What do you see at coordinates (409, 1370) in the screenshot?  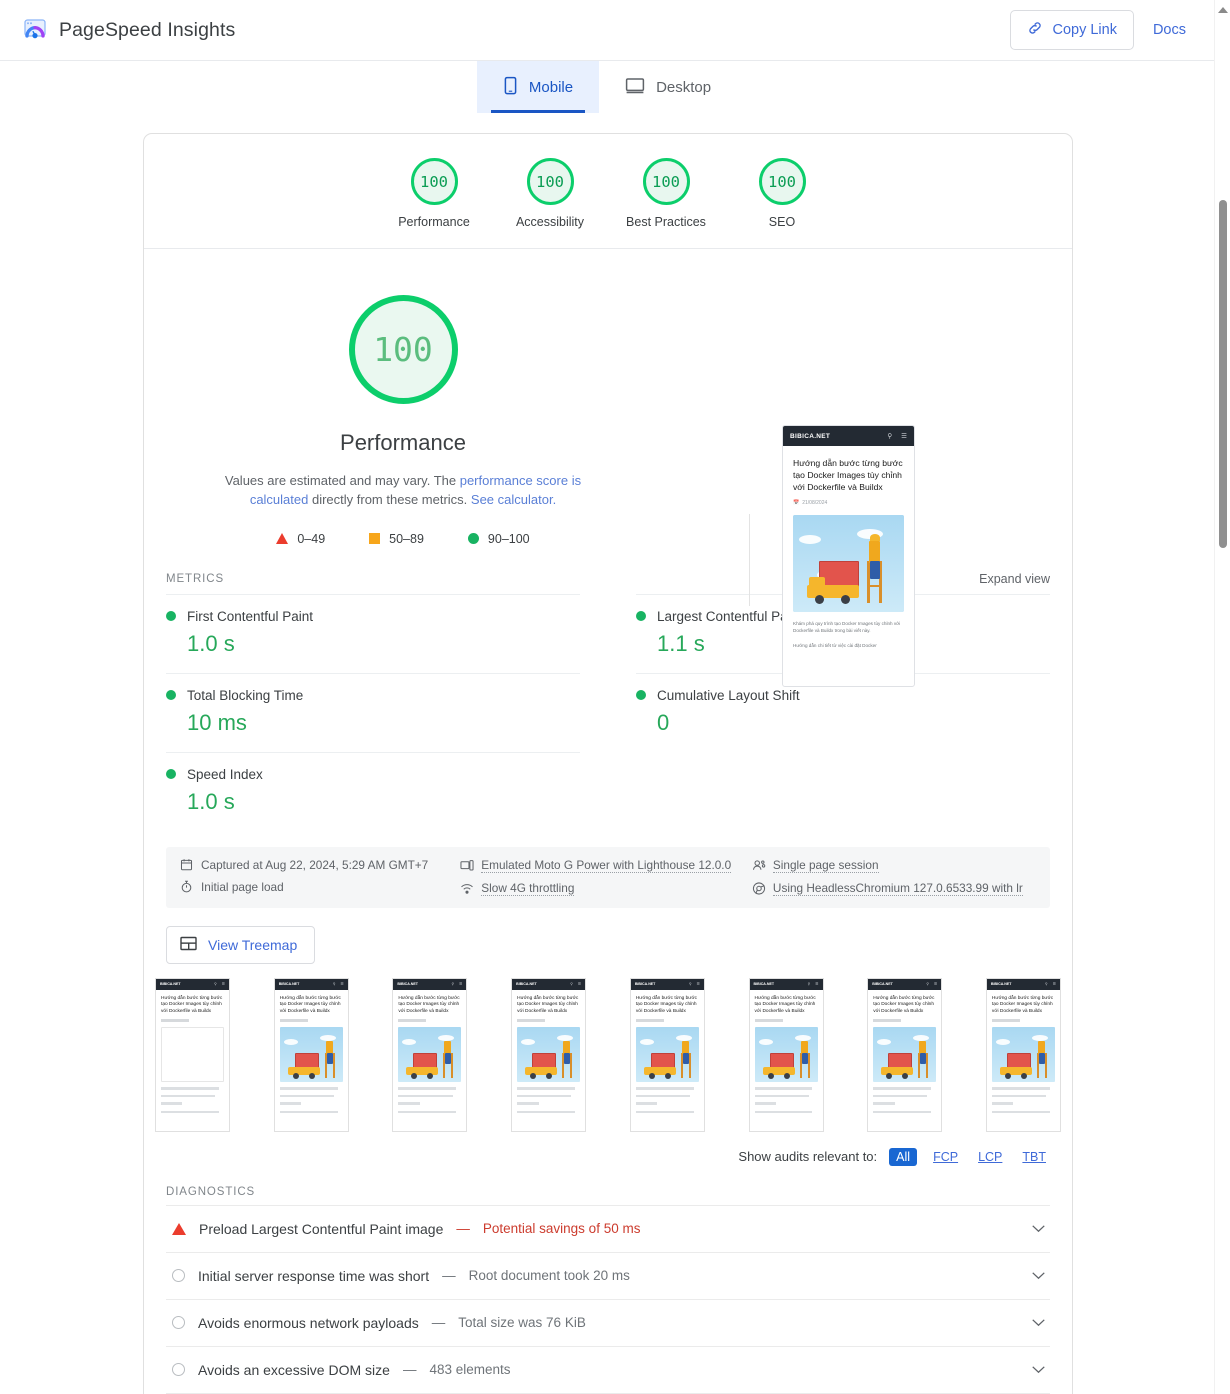 I see `diagnostic-dash: —` at bounding box center [409, 1370].